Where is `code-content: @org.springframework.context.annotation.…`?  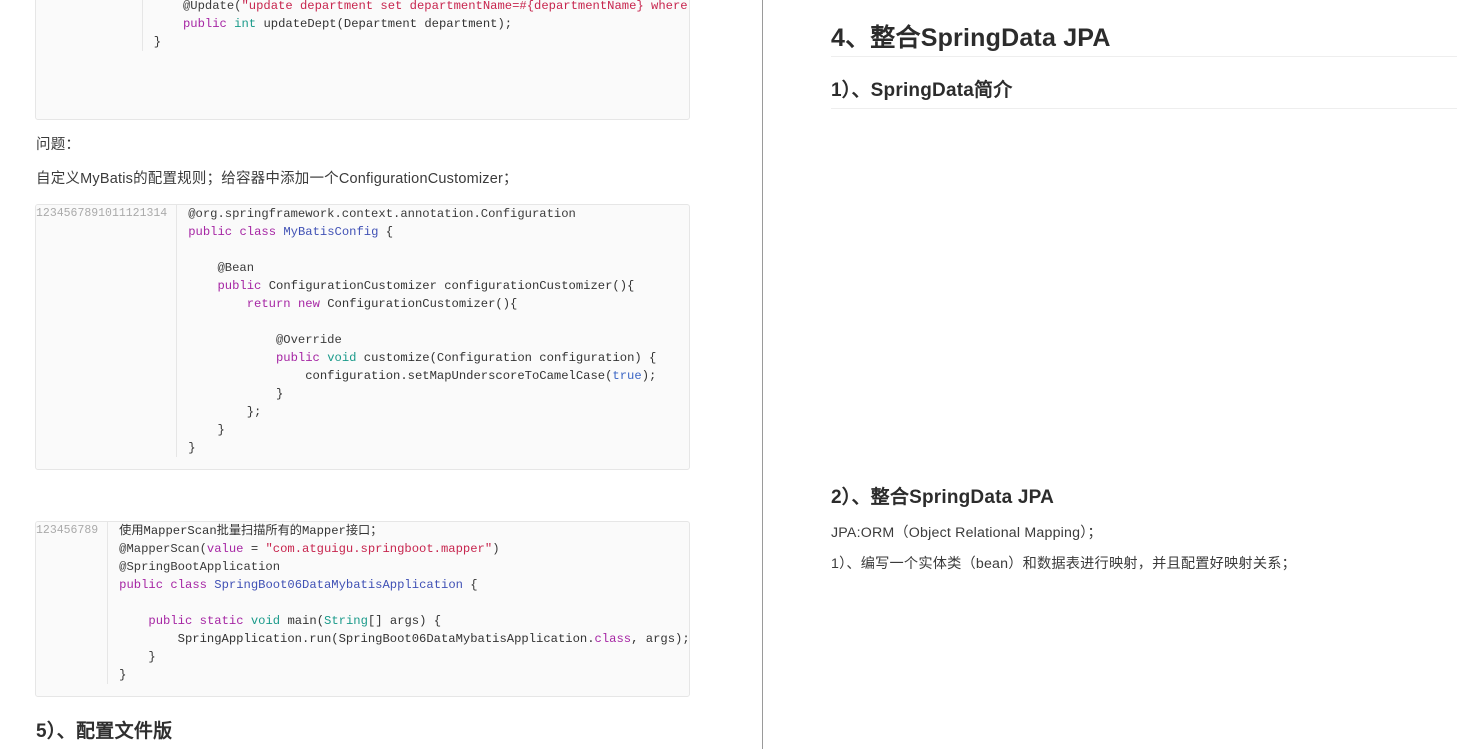
code-content: @org.springframework.context.annotation.… is located at coordinates (422, 331).